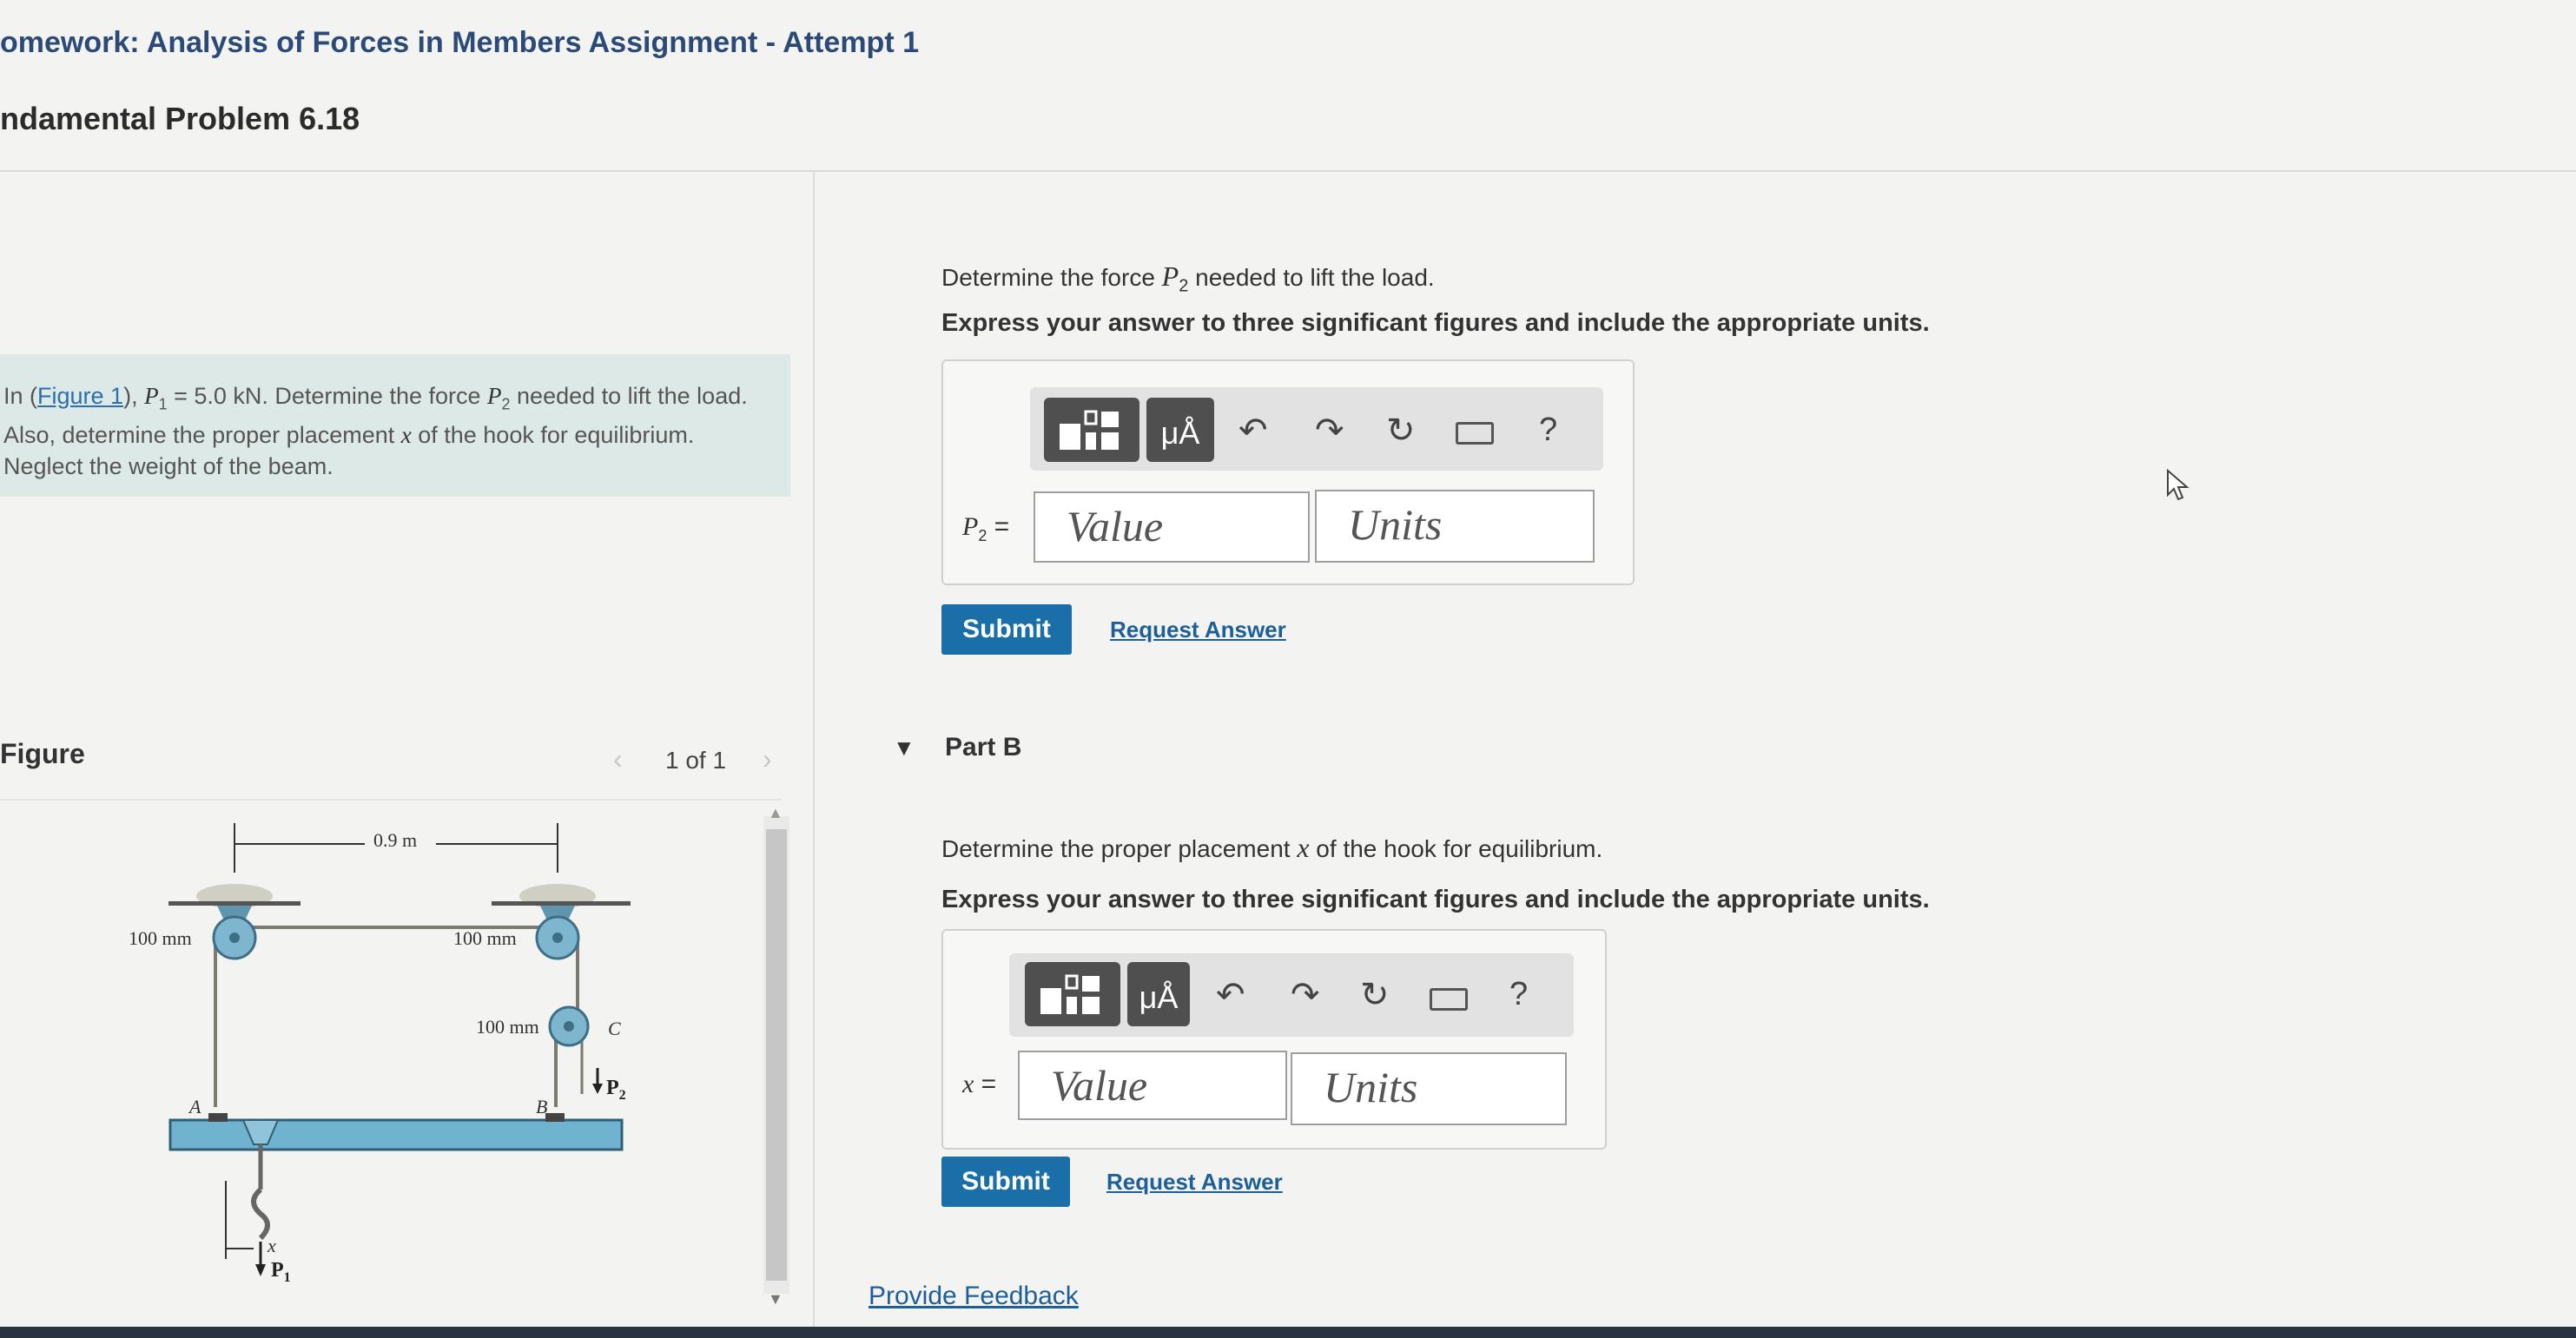 The width and height of the screenshot is (2576, 1338). Describe the element at coordinates (160, 938) in the screenshot. I see `dim-left-pulley: 100 mm` at that location.